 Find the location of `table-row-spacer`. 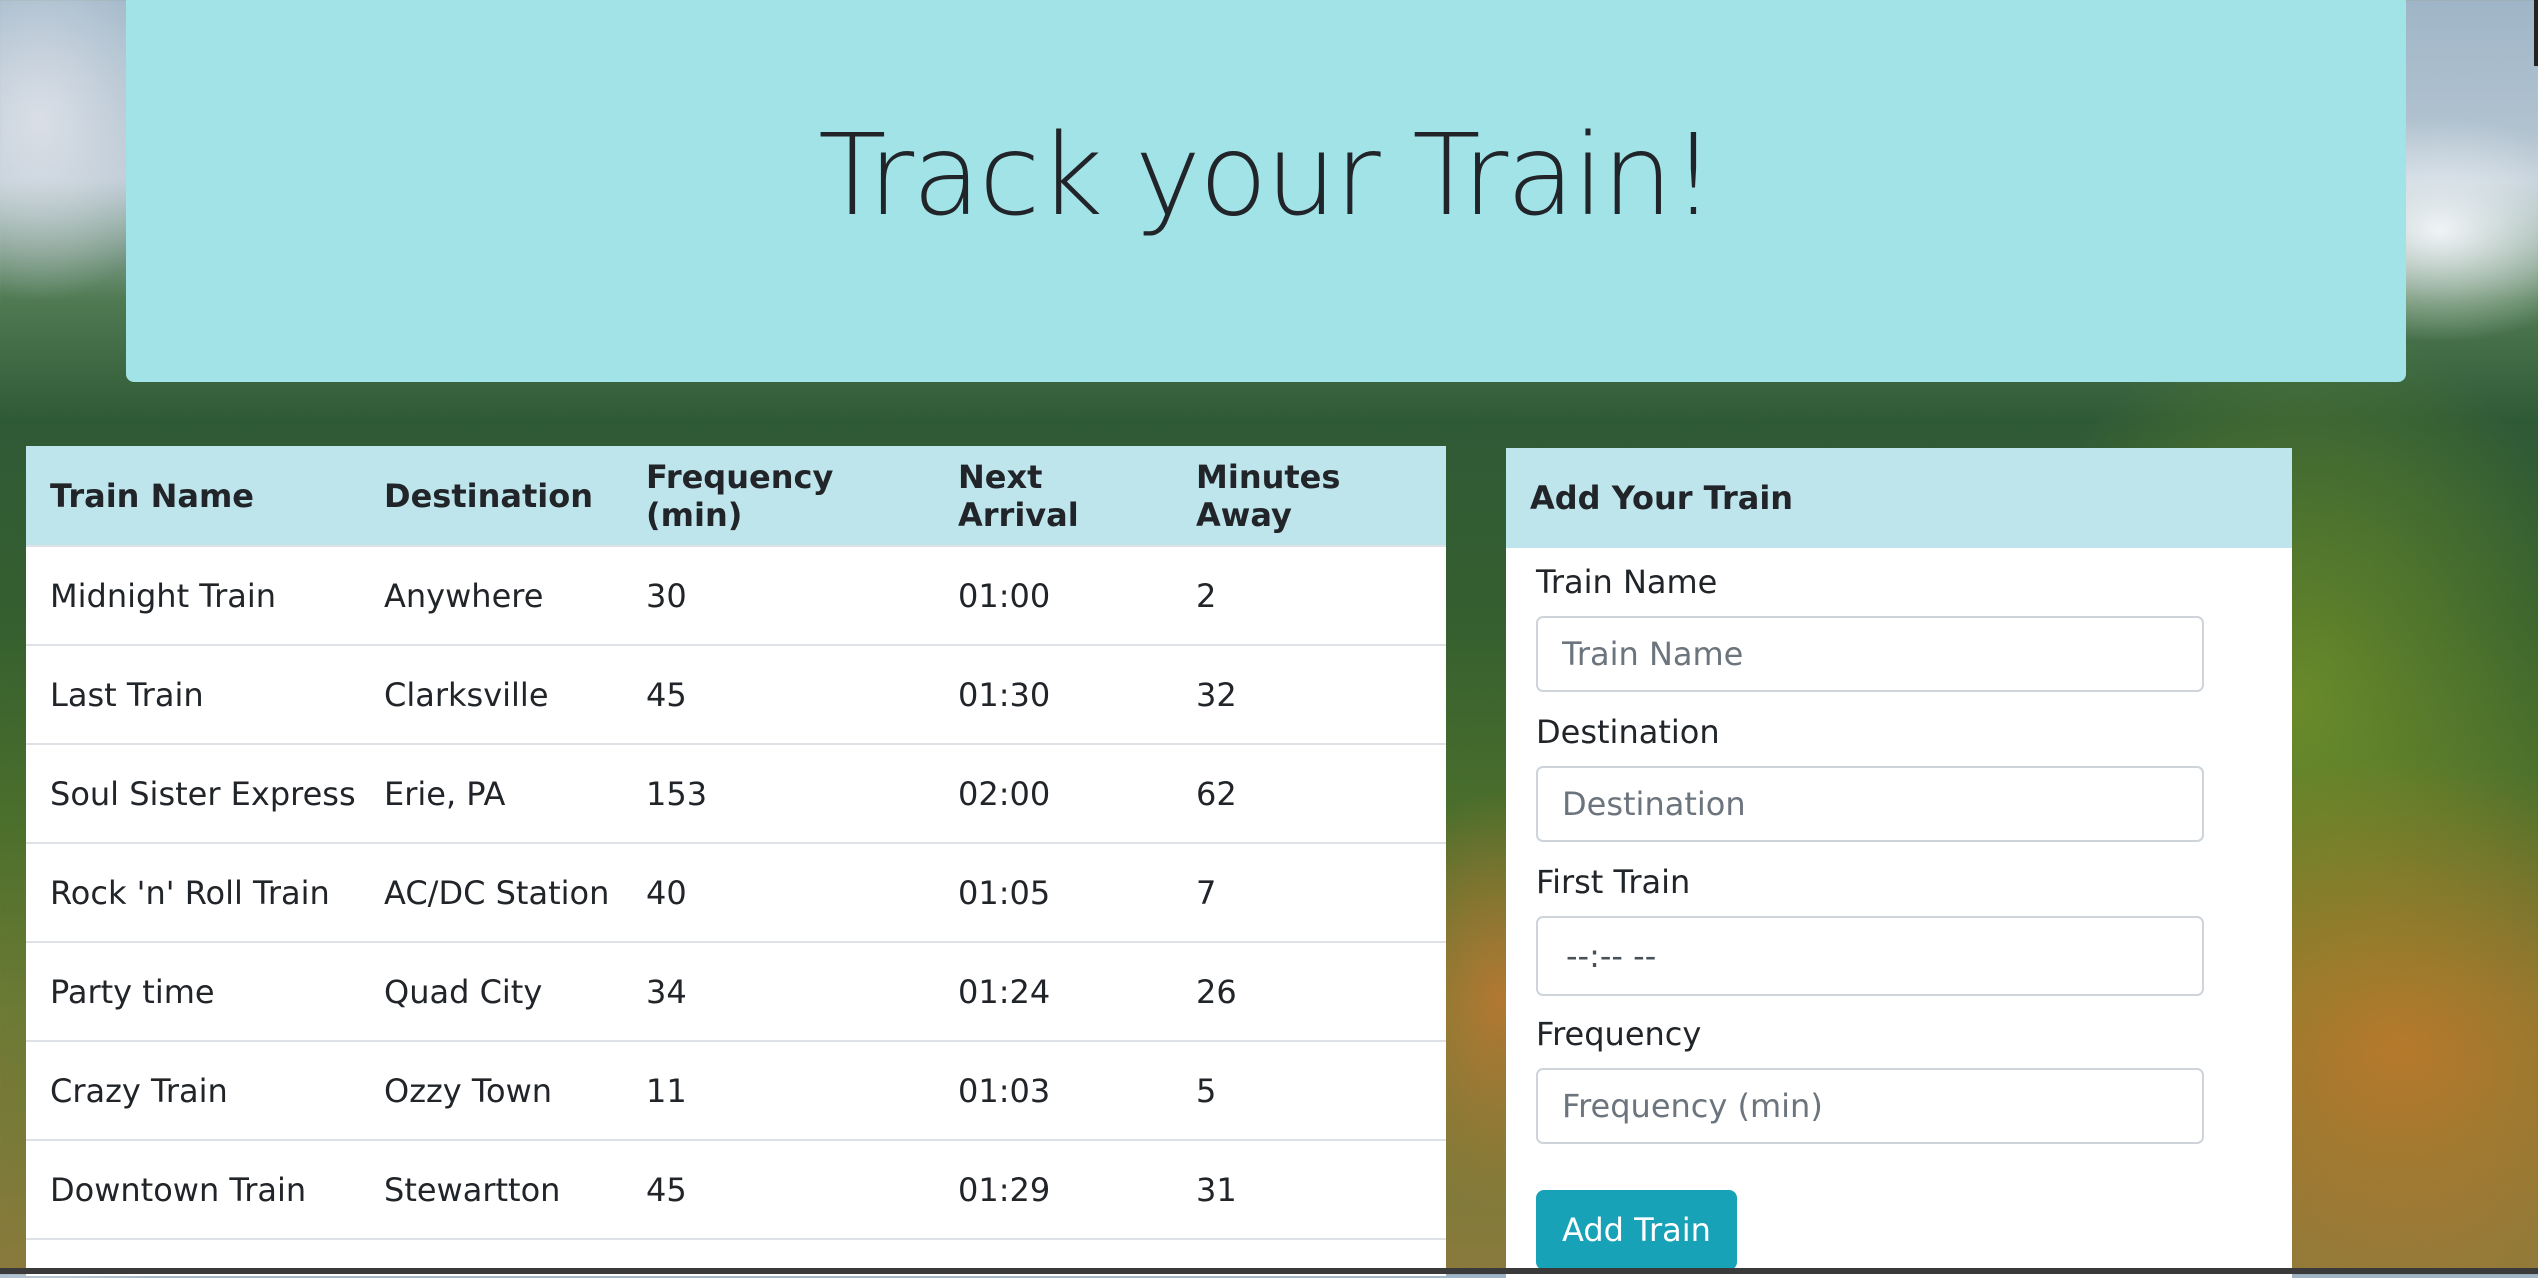

table-row-spacer is located at coordinates (736, 1254).